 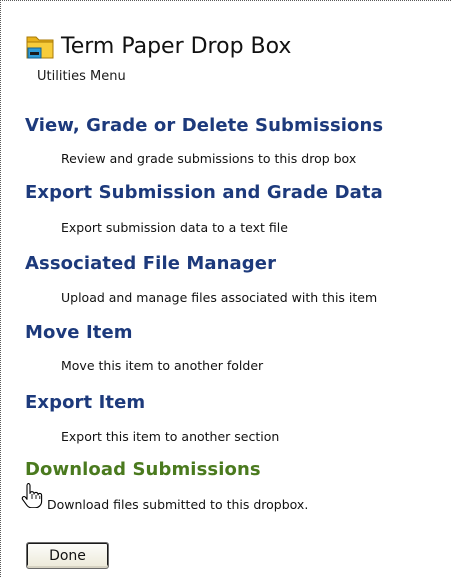 I want to click on export-submission-data-link: Export Submission and Grade Data, so click(x=204, y=192).